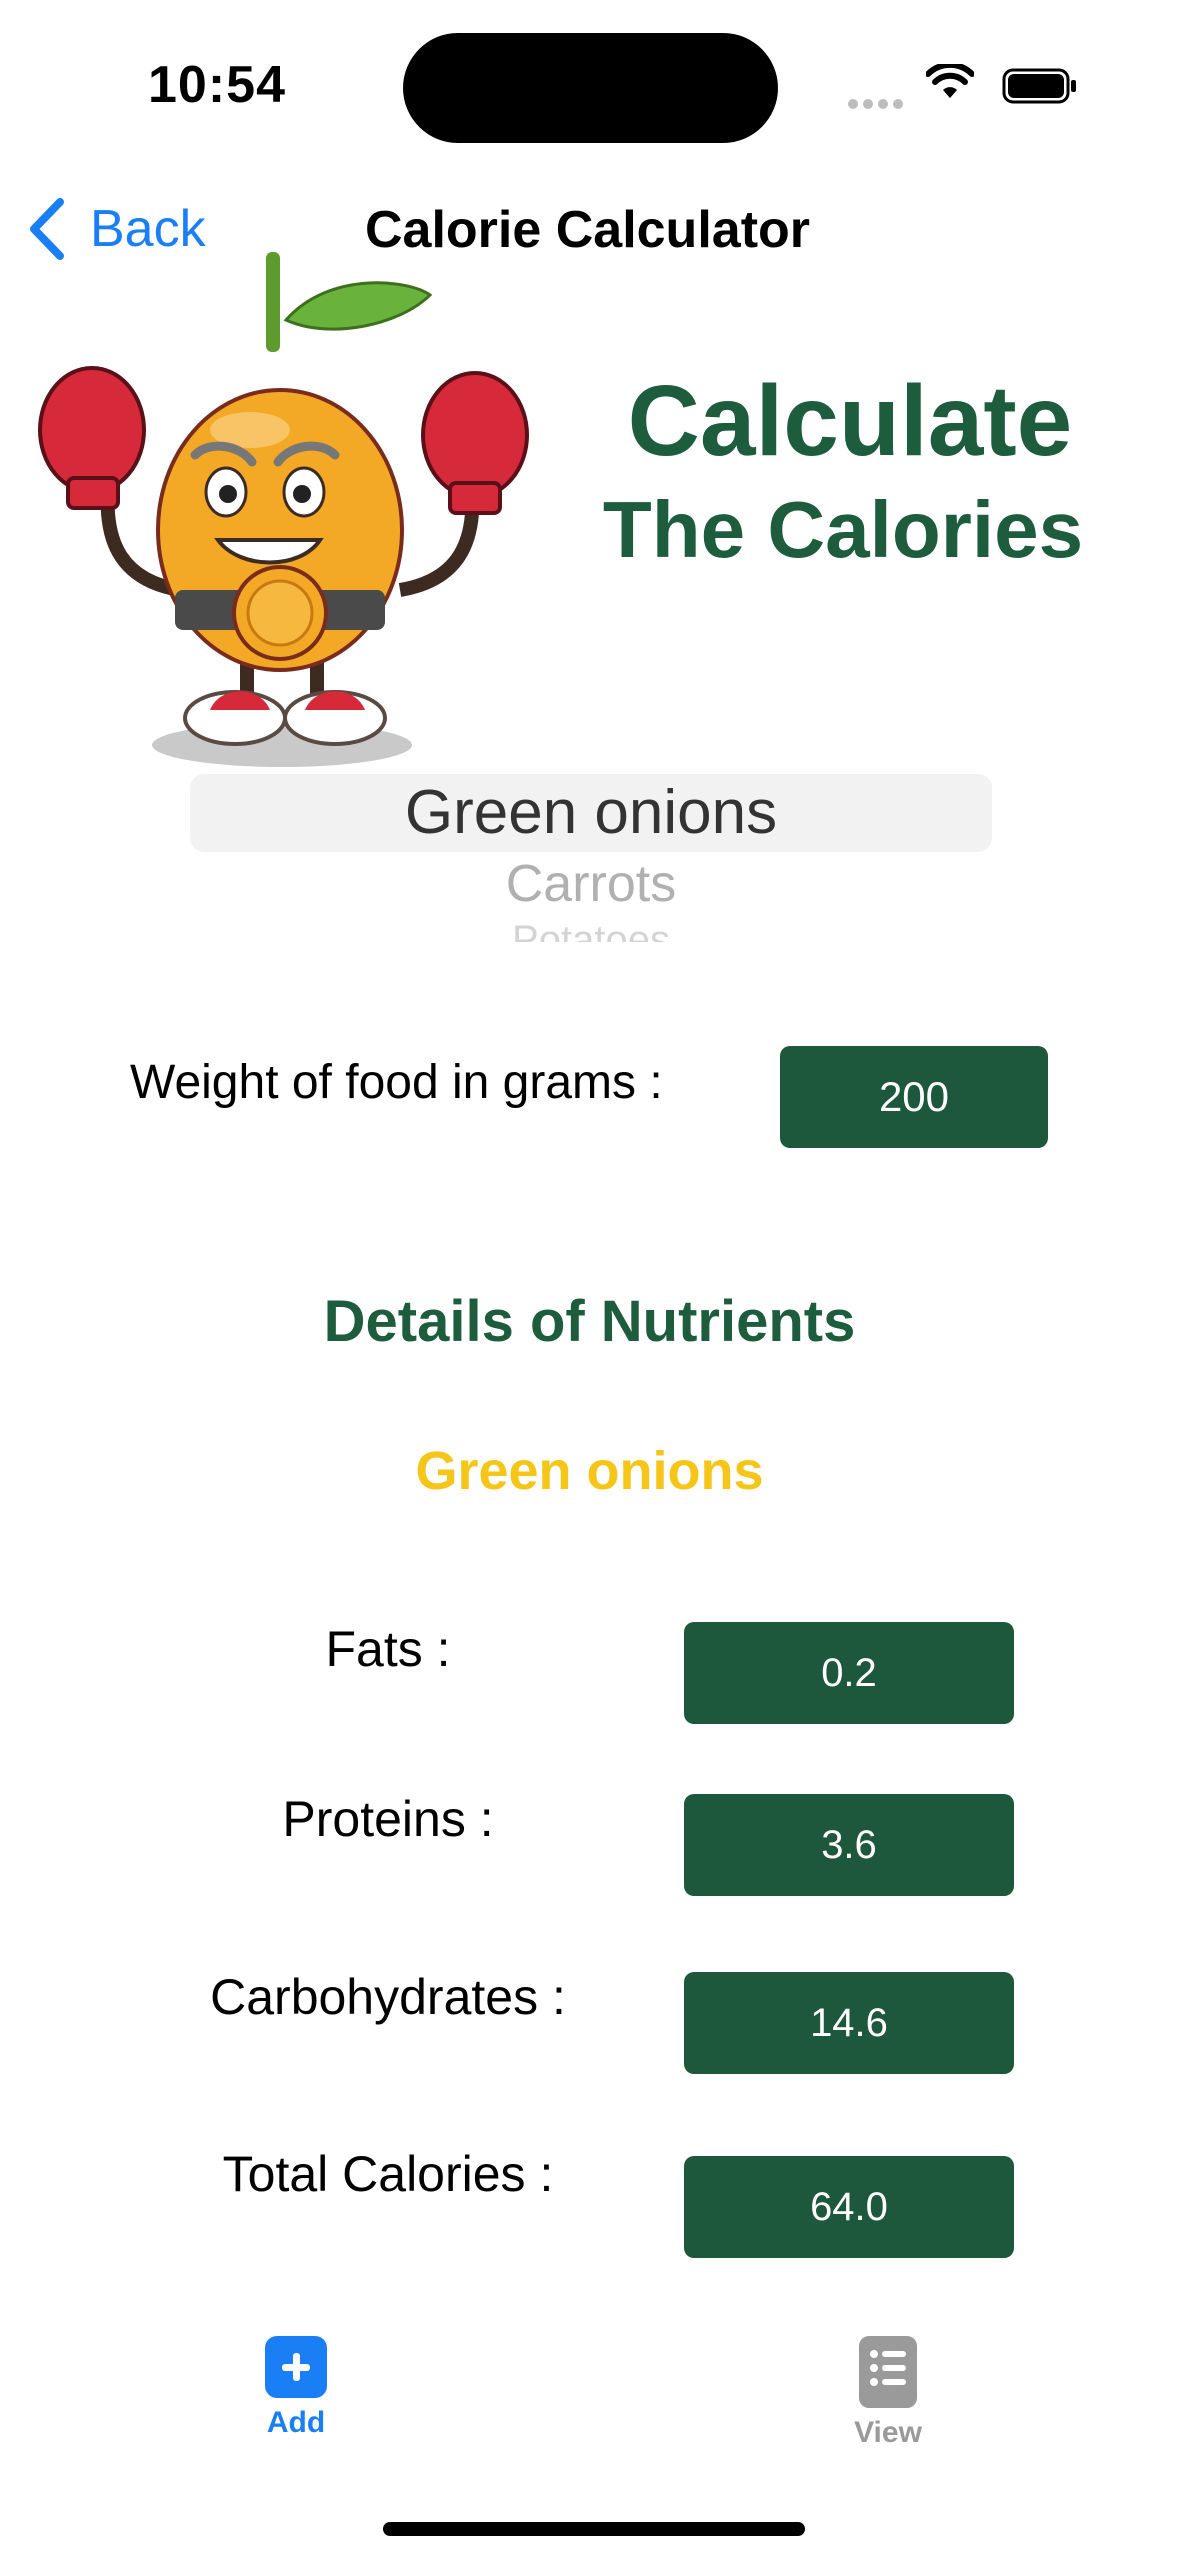  I want to click on hero-line-1: Calculate, so click(850, 421).